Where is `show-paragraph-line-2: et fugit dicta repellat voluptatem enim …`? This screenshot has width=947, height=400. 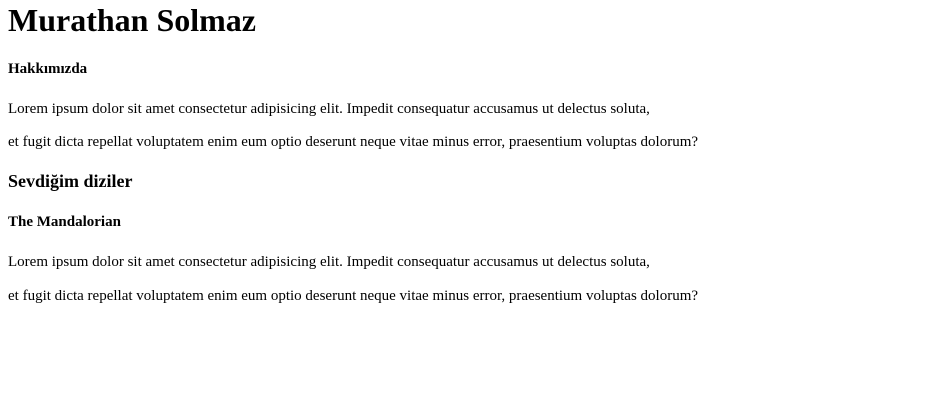 show-paragraph-line-2: et fugit dicta repellat voluptatem enim … is located at coordinates (353, 296).